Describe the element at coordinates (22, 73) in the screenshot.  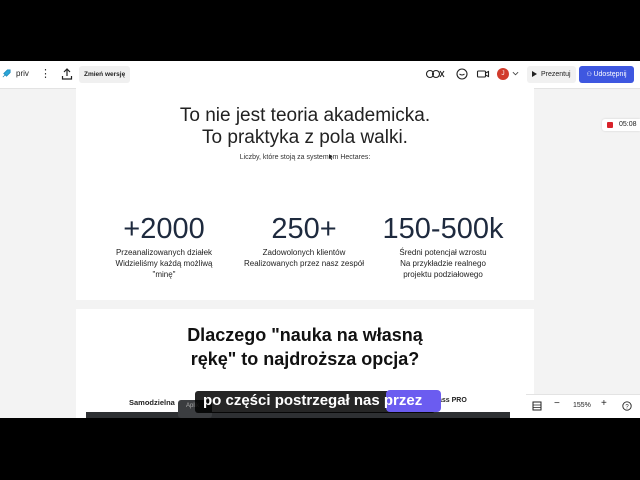
I see `file-name: priv` at that location.